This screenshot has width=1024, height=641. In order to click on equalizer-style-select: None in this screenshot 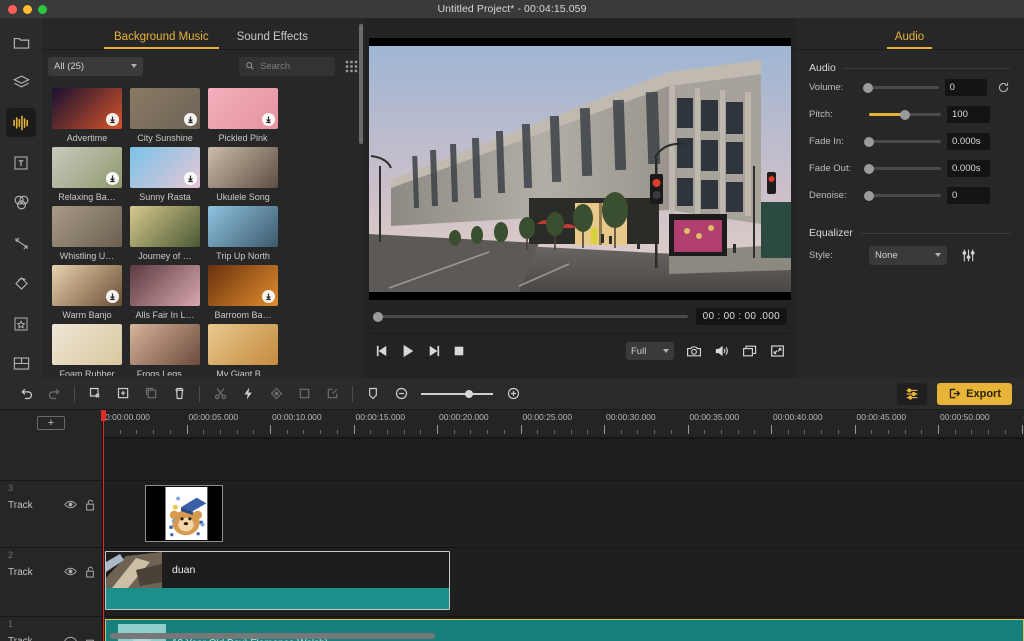, I will do `click(908, 255)`.